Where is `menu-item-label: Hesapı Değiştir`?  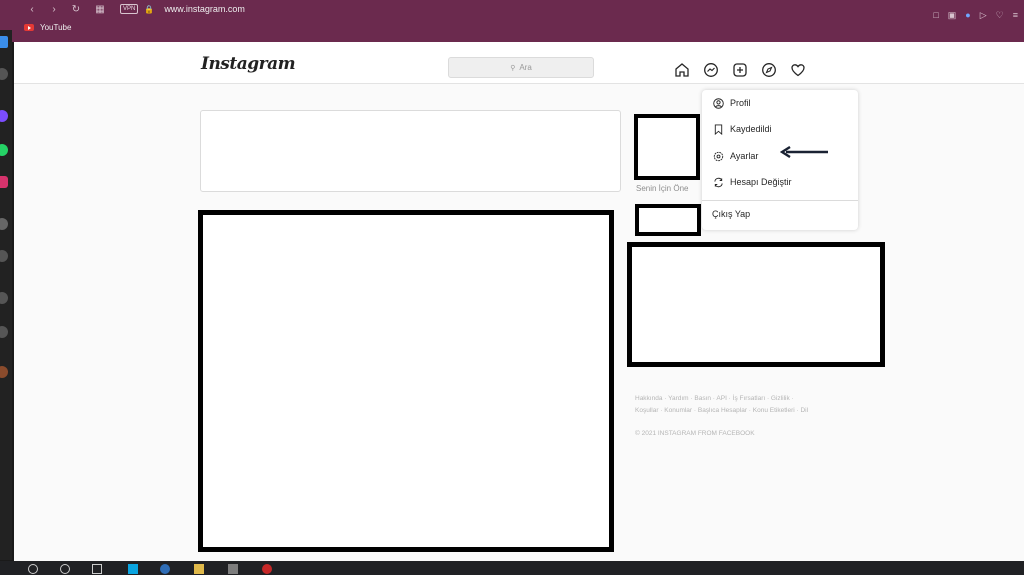 menu-item-label: Hesapı Değiştir is located at coordinates (761, 182).